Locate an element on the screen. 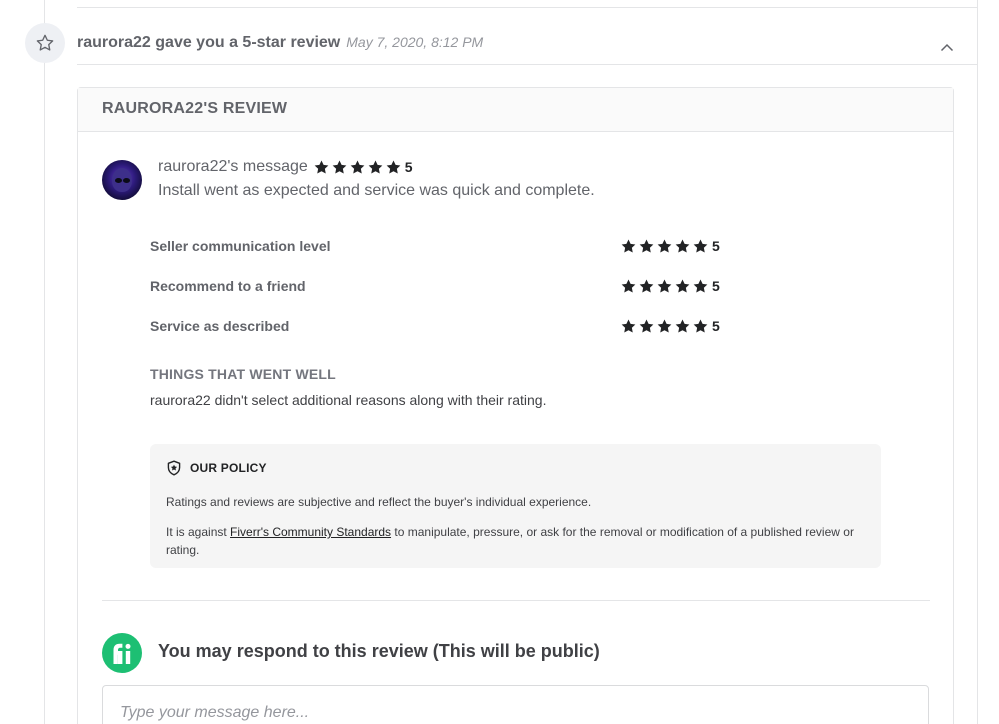  policy-title-row: OUR POLICY is located at coordinates (515, 468).